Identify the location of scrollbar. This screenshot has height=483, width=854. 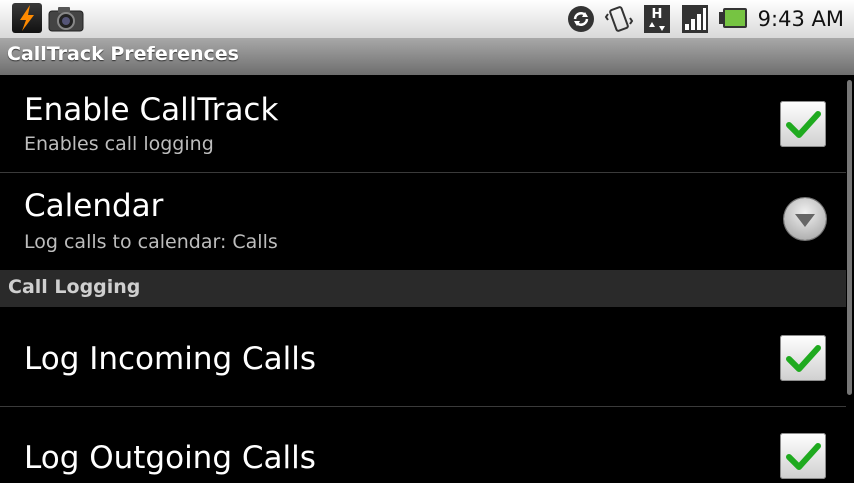
(849, 237).